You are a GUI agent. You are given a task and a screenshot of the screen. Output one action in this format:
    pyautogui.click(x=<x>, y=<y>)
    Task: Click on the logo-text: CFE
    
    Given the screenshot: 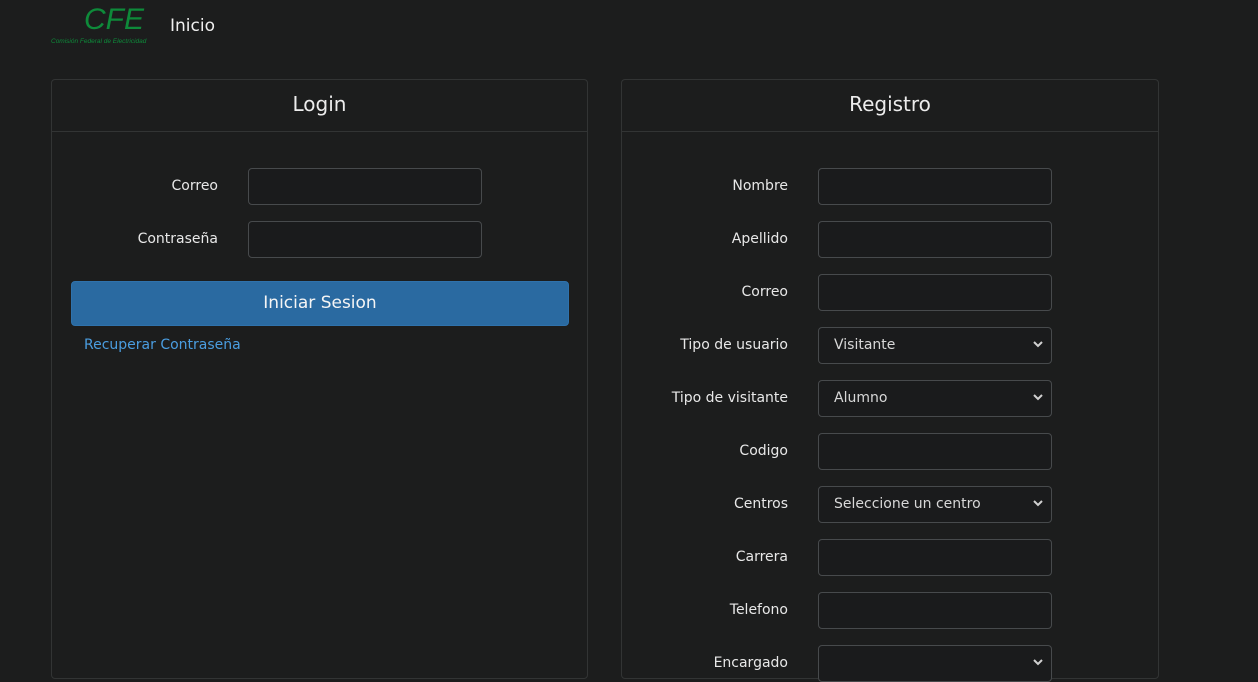 What is the action you would take?
    pyautogui.click(x=114, y=19)
    